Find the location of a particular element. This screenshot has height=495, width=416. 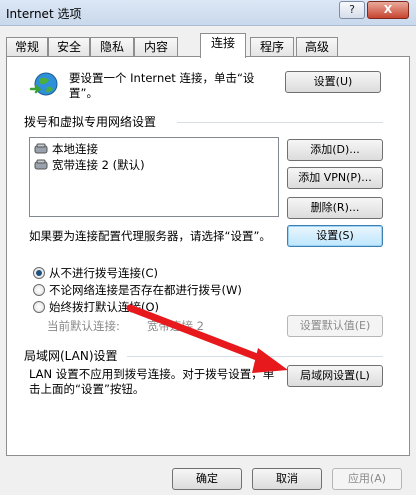

lan-text: LAN 设置不应用到拨号连接。对于拨号设置，单击上面的“设置”按钮。 is located at coordinates (152, 381).